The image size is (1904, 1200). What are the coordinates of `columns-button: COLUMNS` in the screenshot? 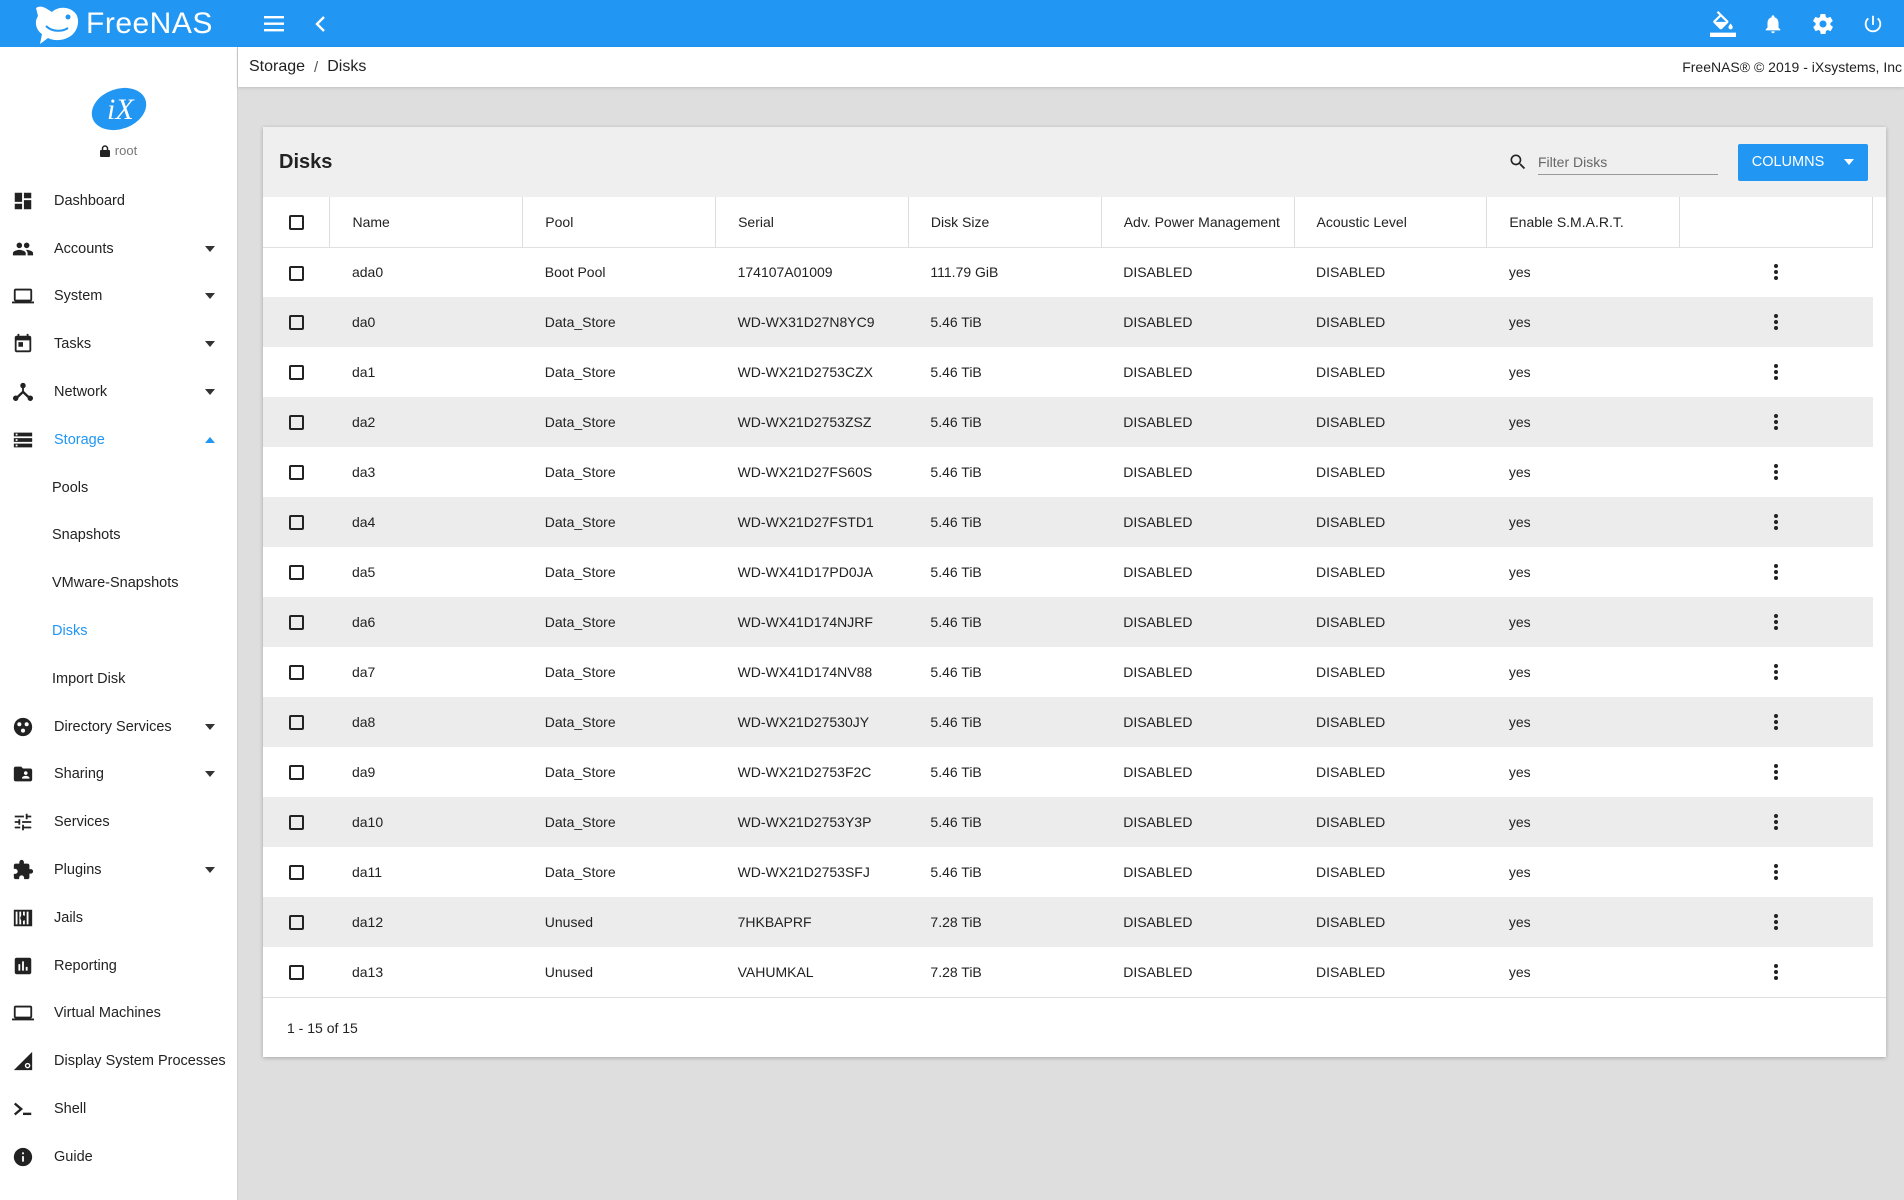 It's located at (1803, 162).